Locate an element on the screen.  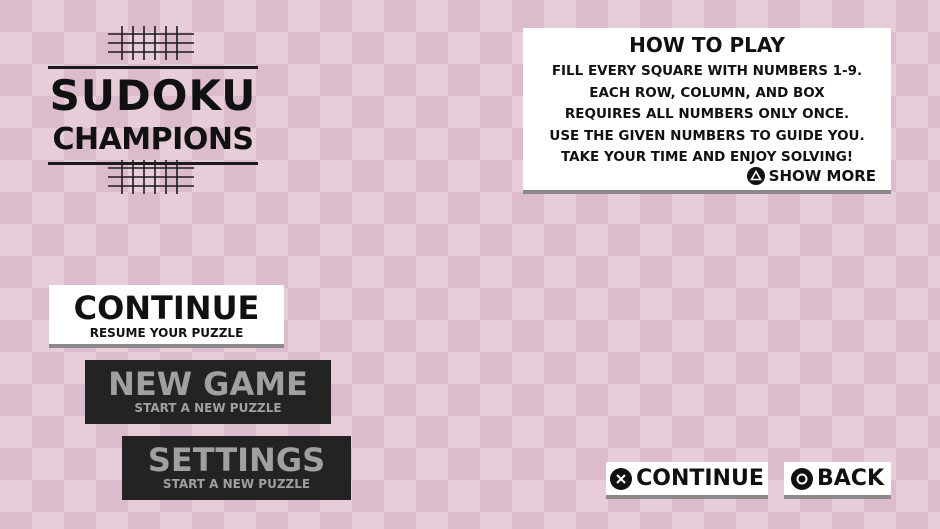
how-to-play-line: USE THE GIVEN NUMBERS TO GUIDE YOU. is located at coordinates (707, 135).